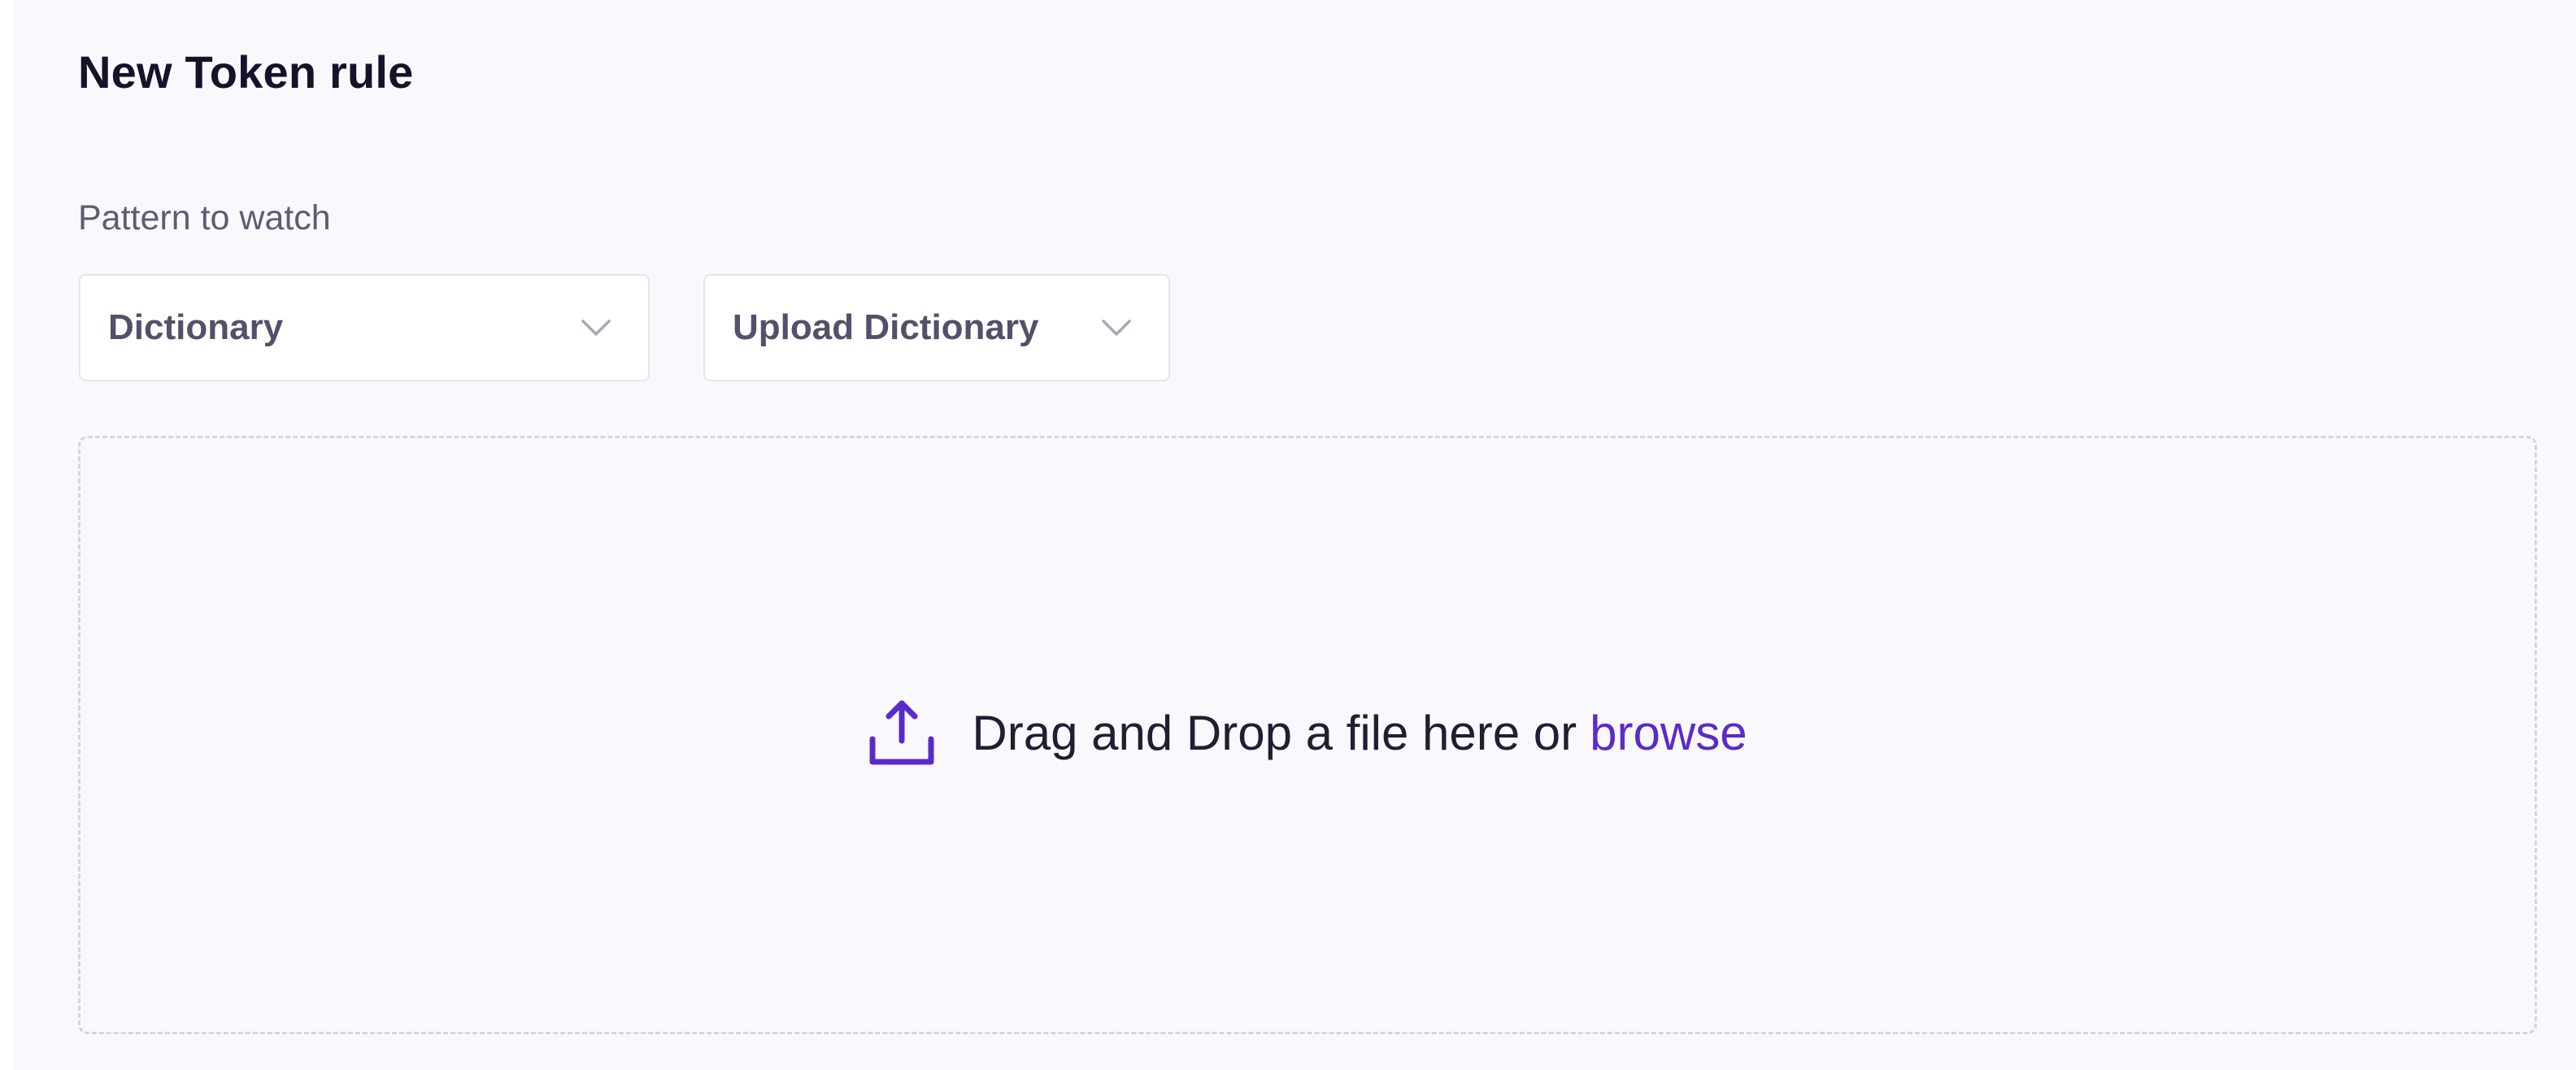  I want to click on upload-icon, so click(902, 732).